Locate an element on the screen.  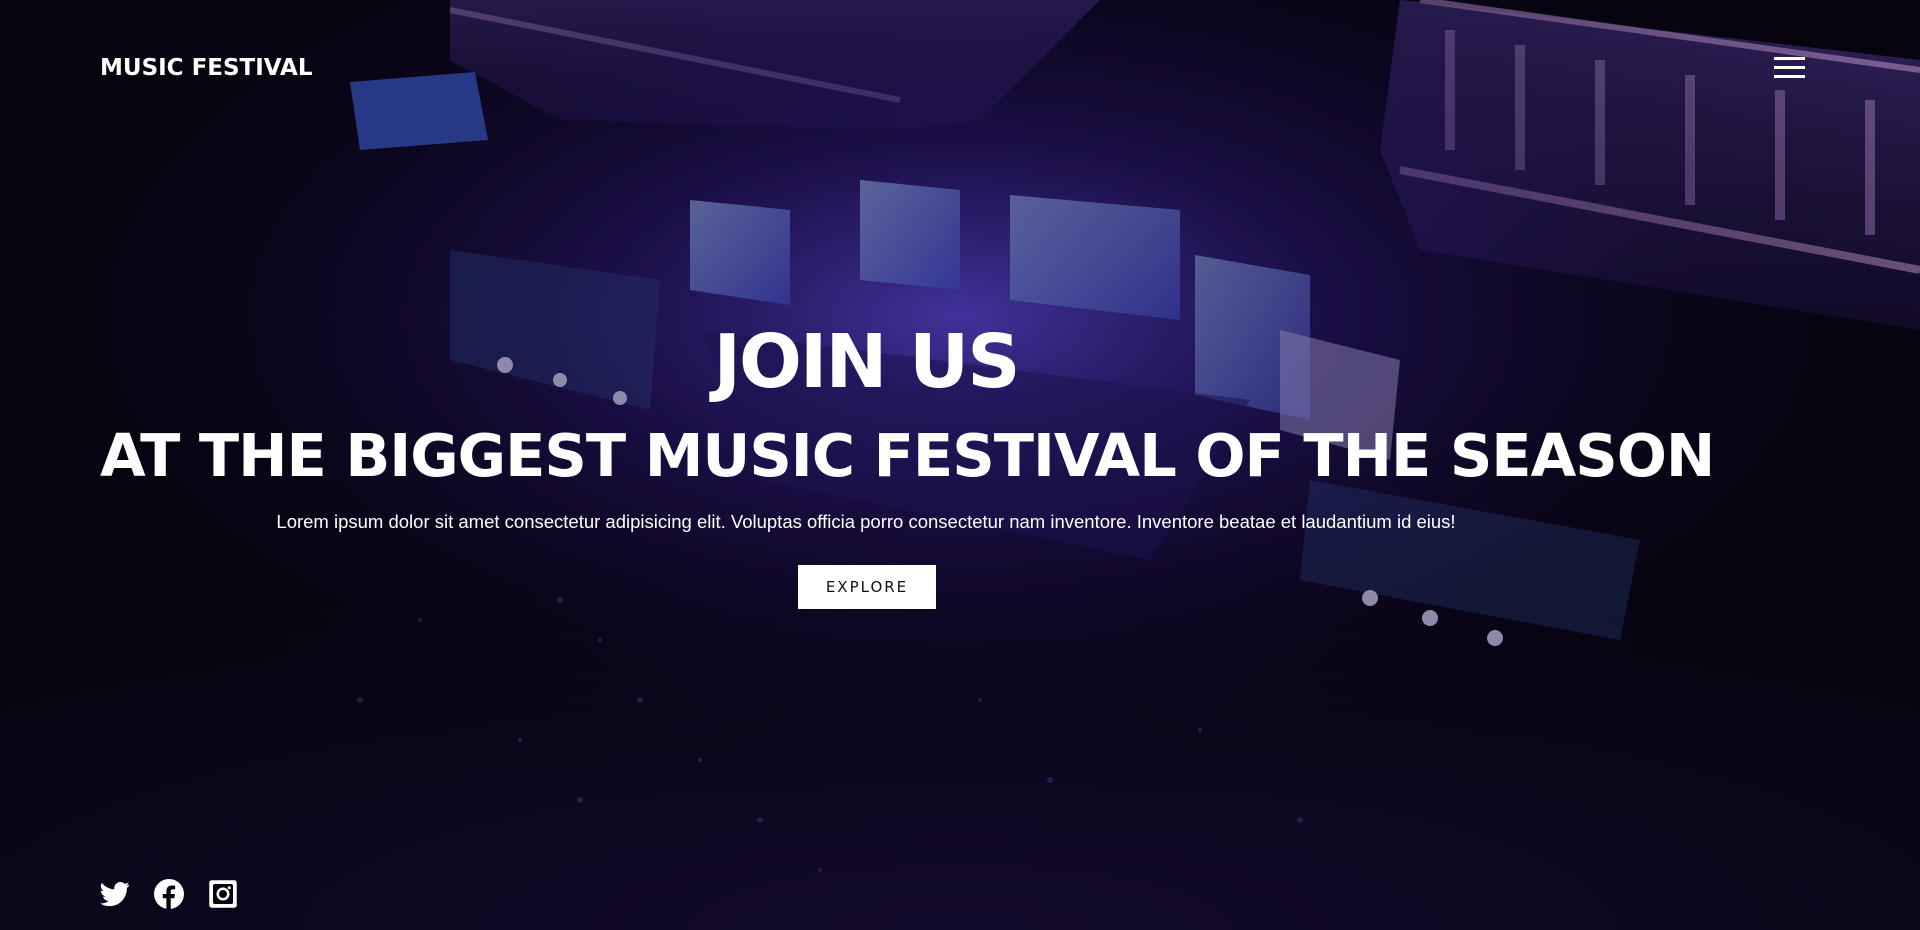
hamburger-menu-icon is located at coordinates (1789, 68).